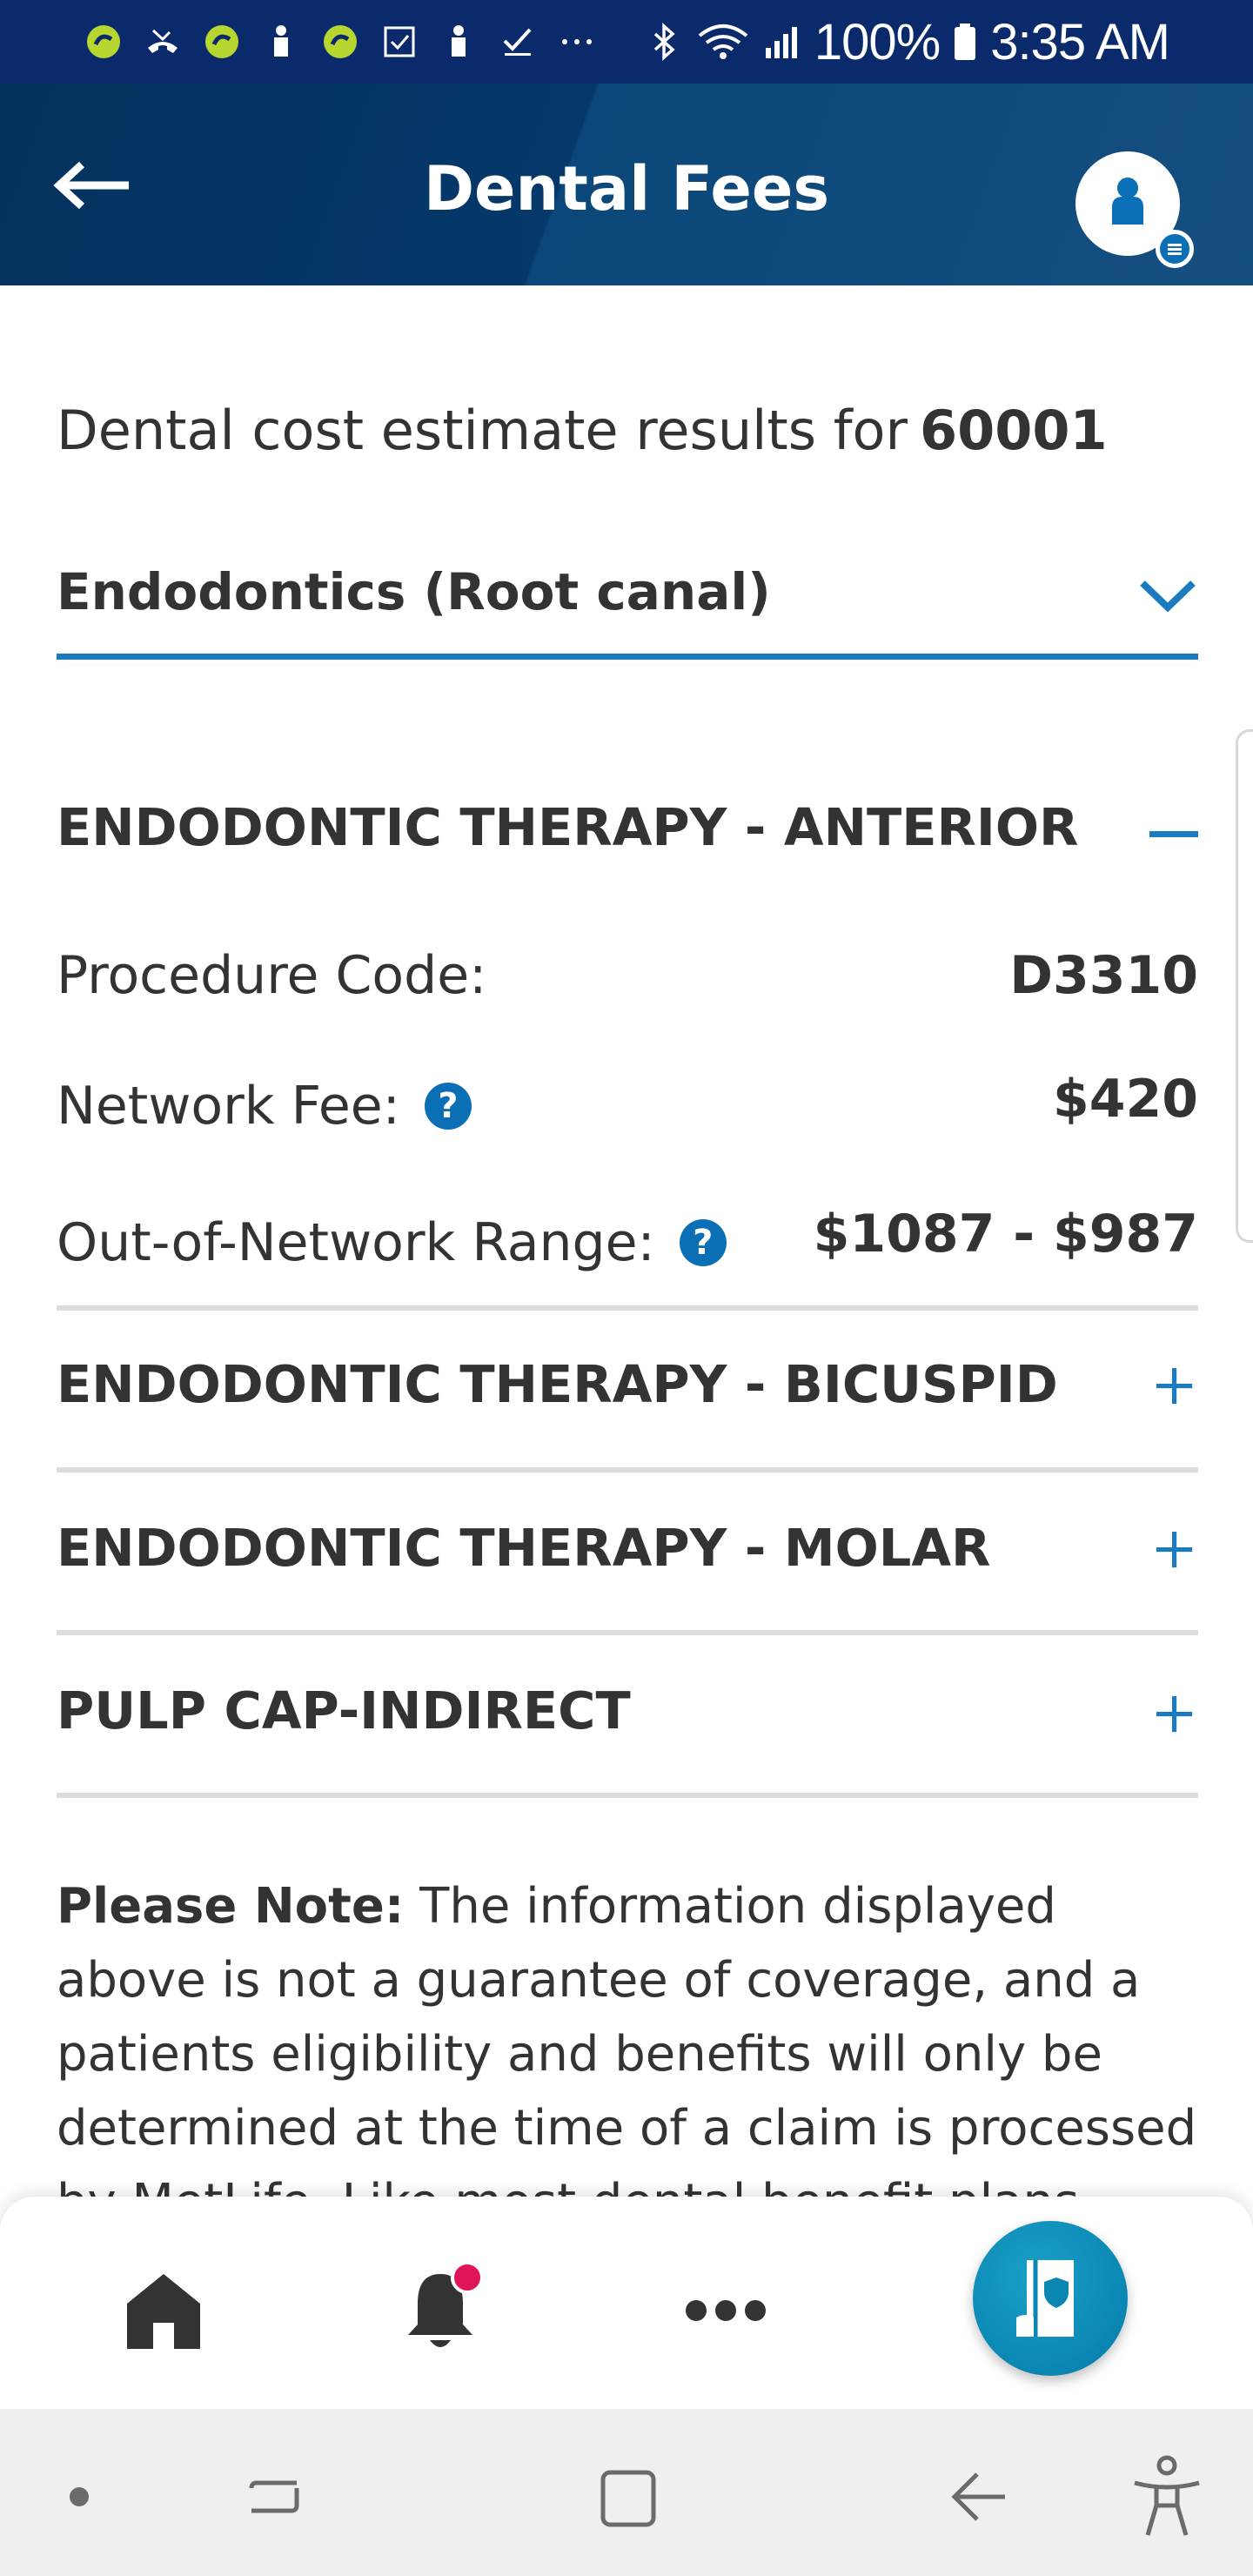  I want to click on procedure-section-bicuspid: ENDODONTIC THERAPY - BICUSPID, so click(627, 1389).